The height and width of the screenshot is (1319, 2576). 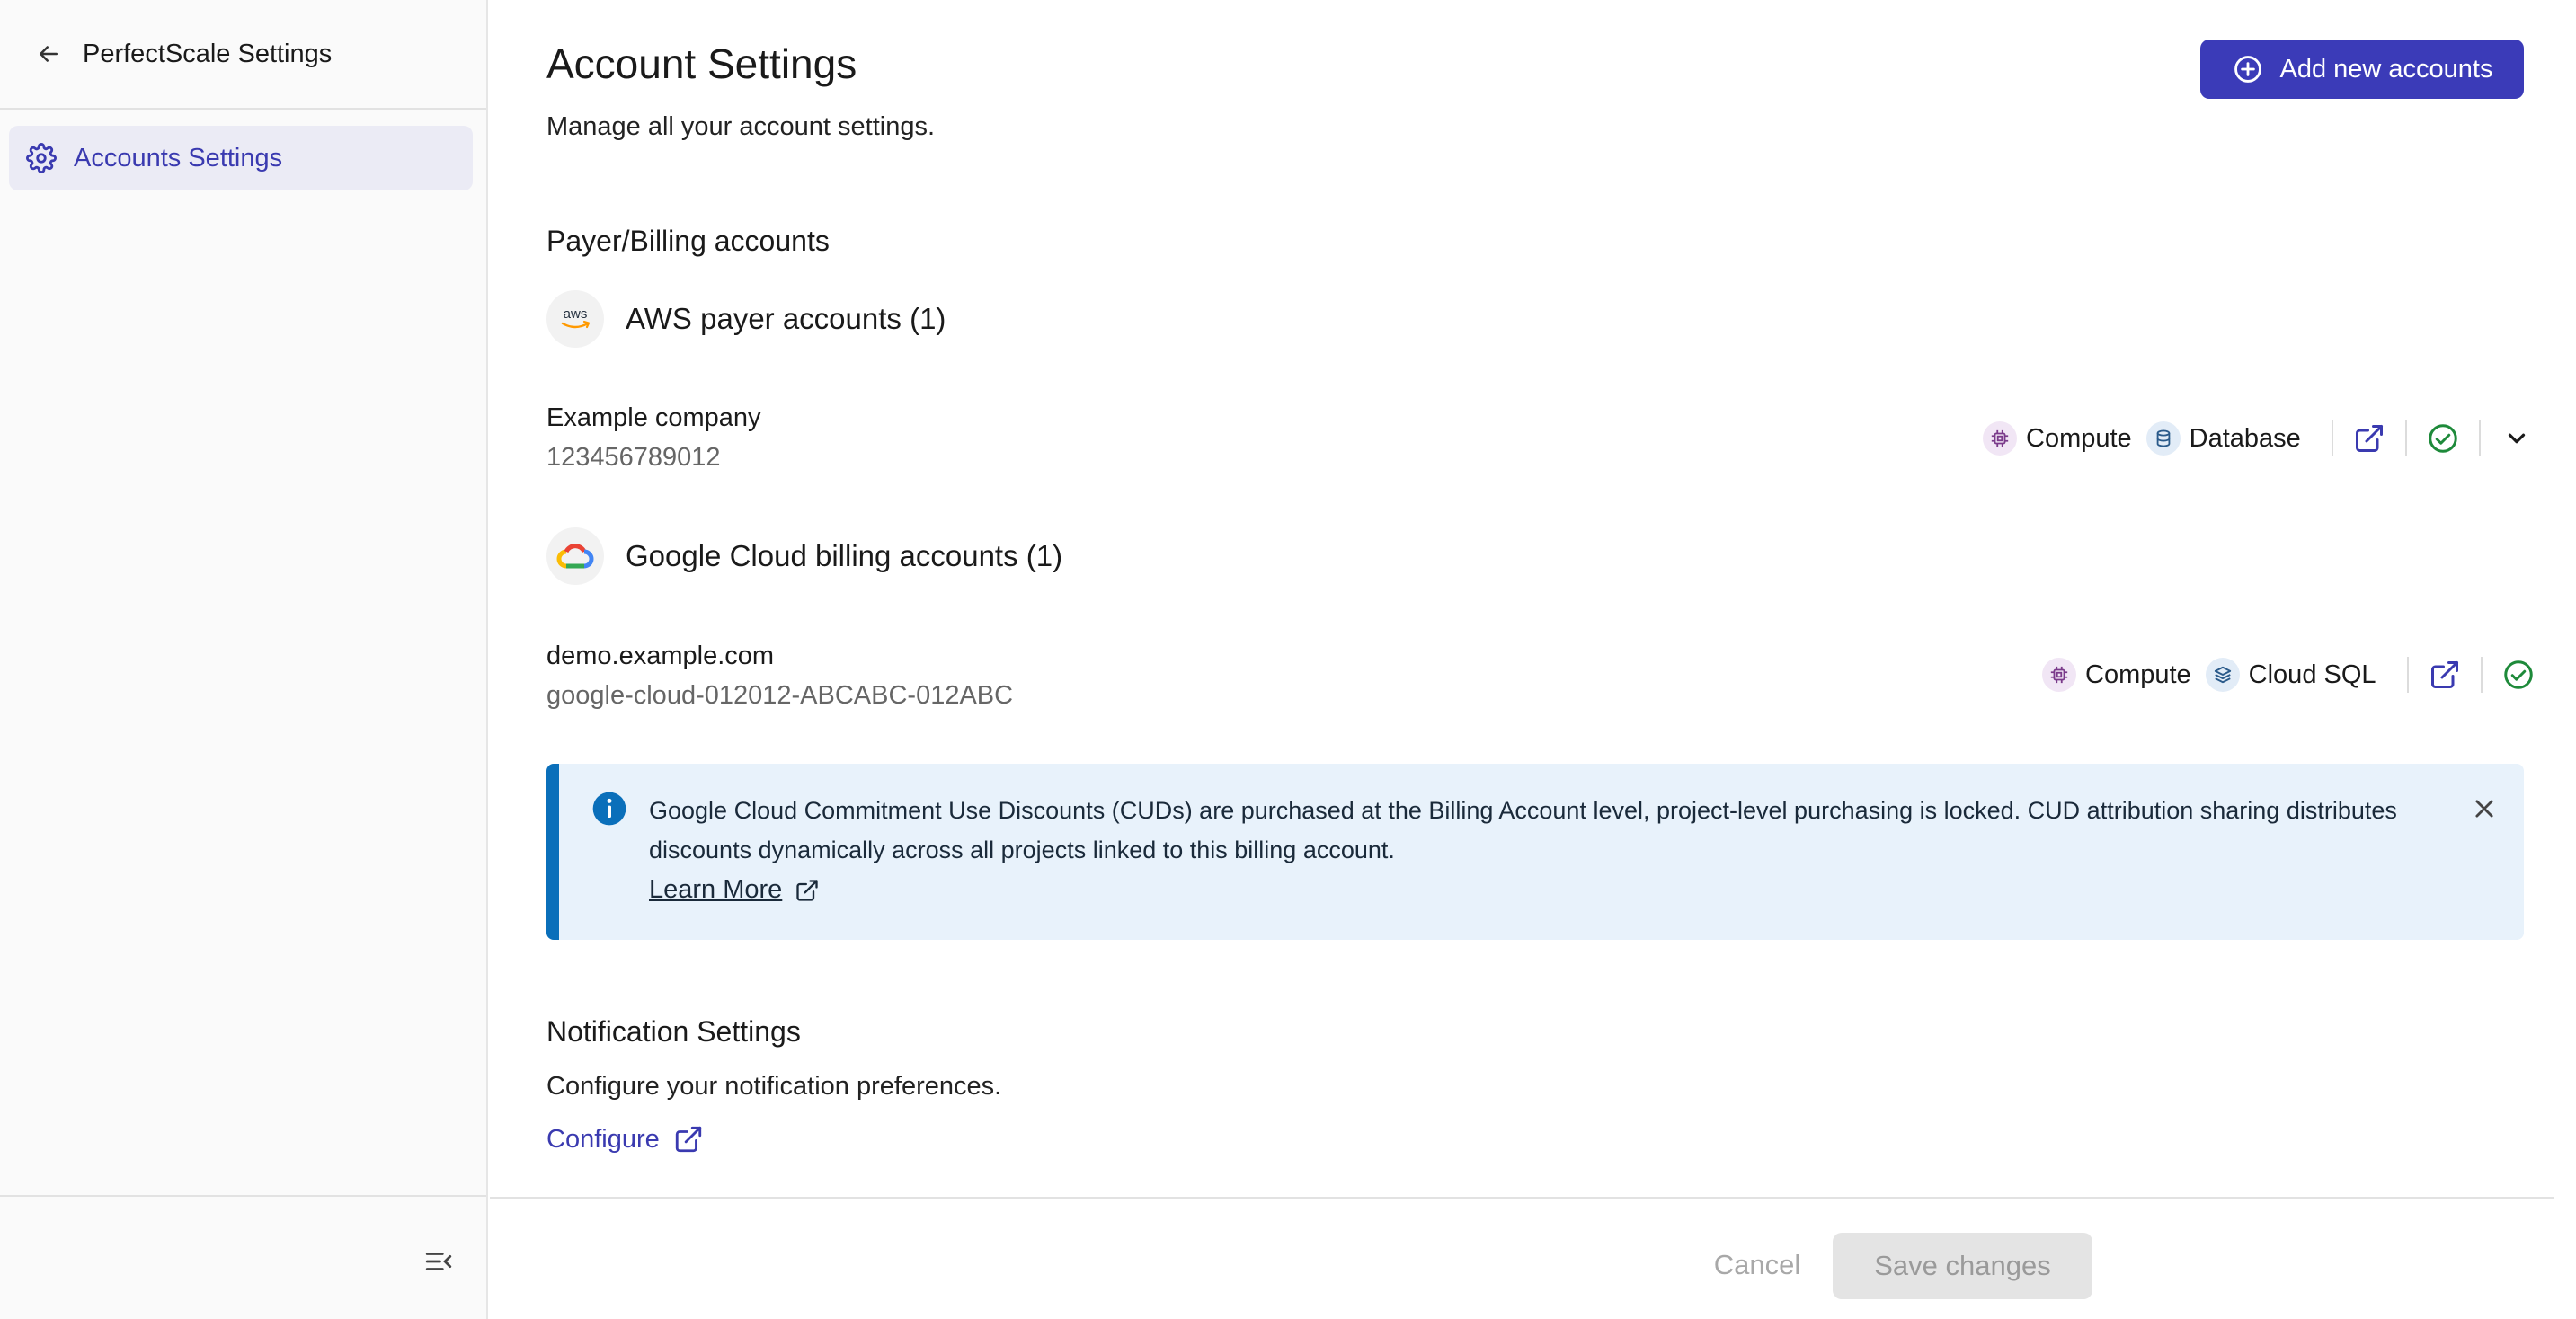 I want to click on aws-logo-icon: aws, so click(x=575, y=319).